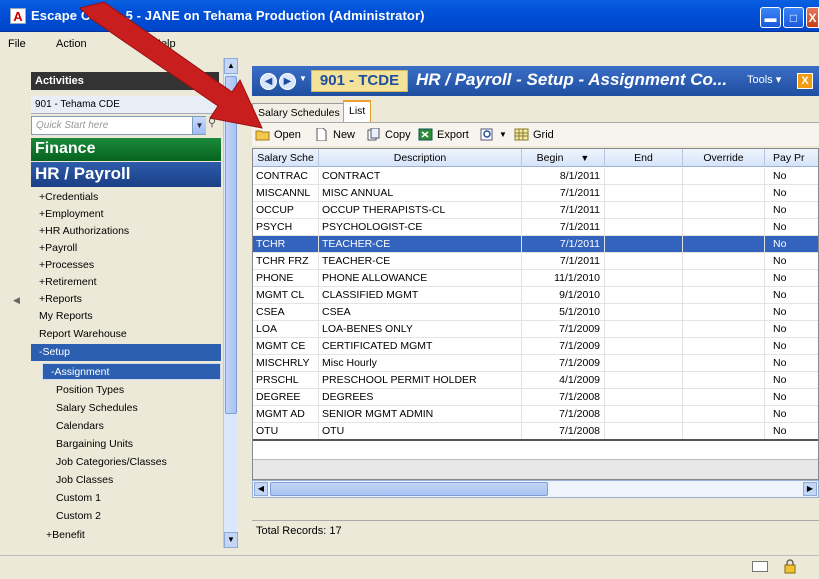  Describe the element at coordinates (724, 227) in the screenshot. I see `cell-override` at that location.